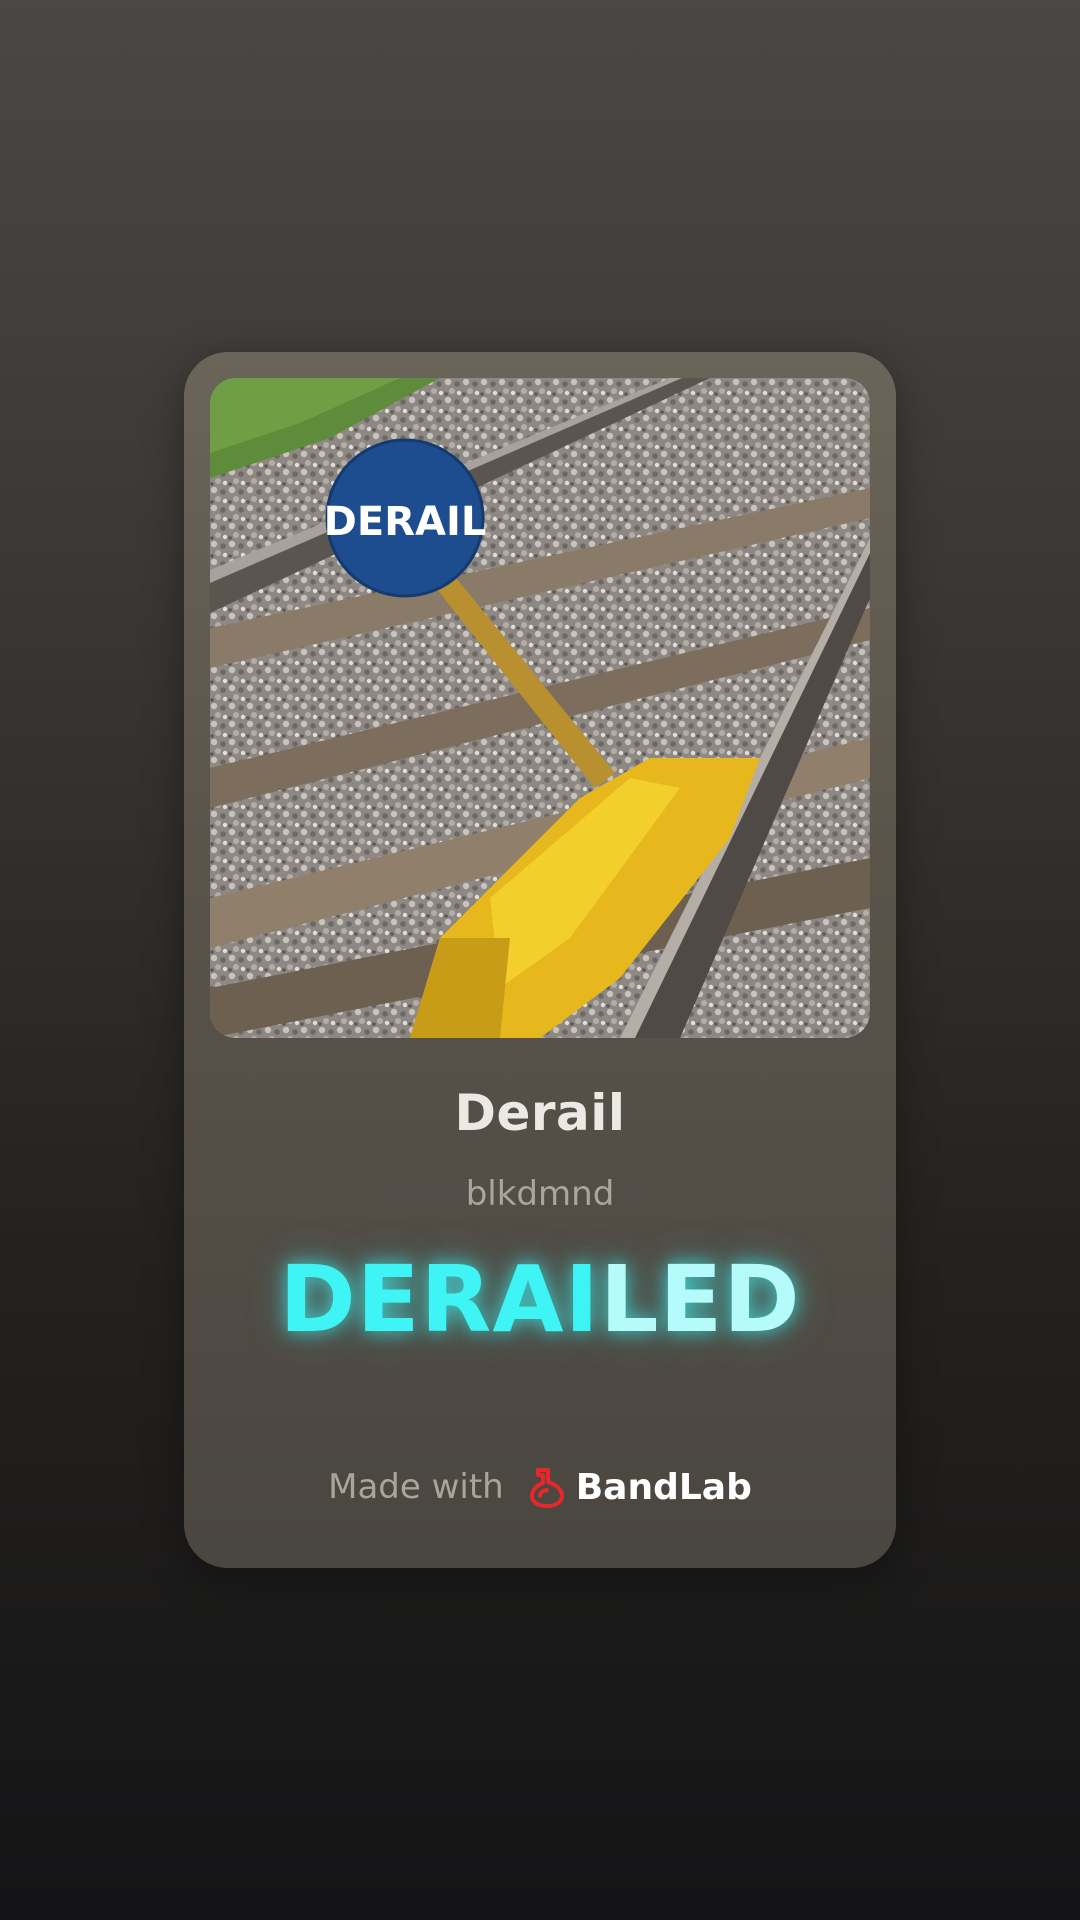 Image resolution: width=1080 pixels, height=1920 pixels. I want to click on cover-sign-text: DERAIL, so click(405, 522).